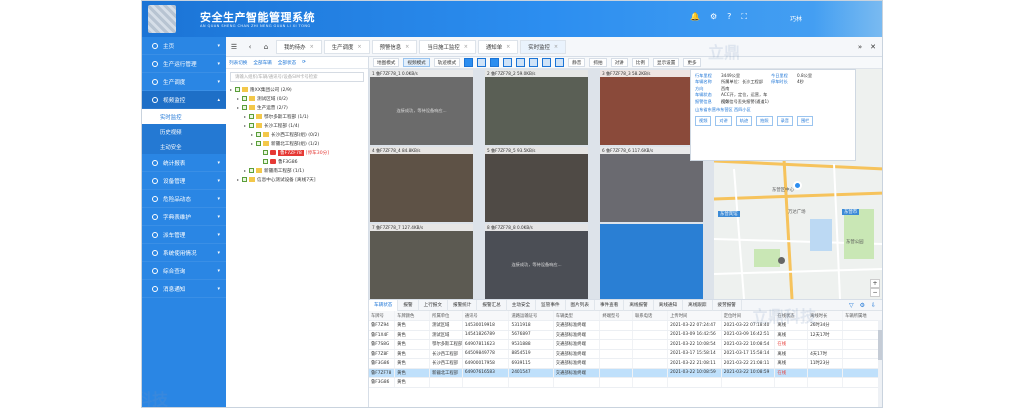  What do you see at coordinates (262, 63) in the screenshot?
I see `tree-toolbar-vehicles: 全部车辆` at bounding box center [262, 63].